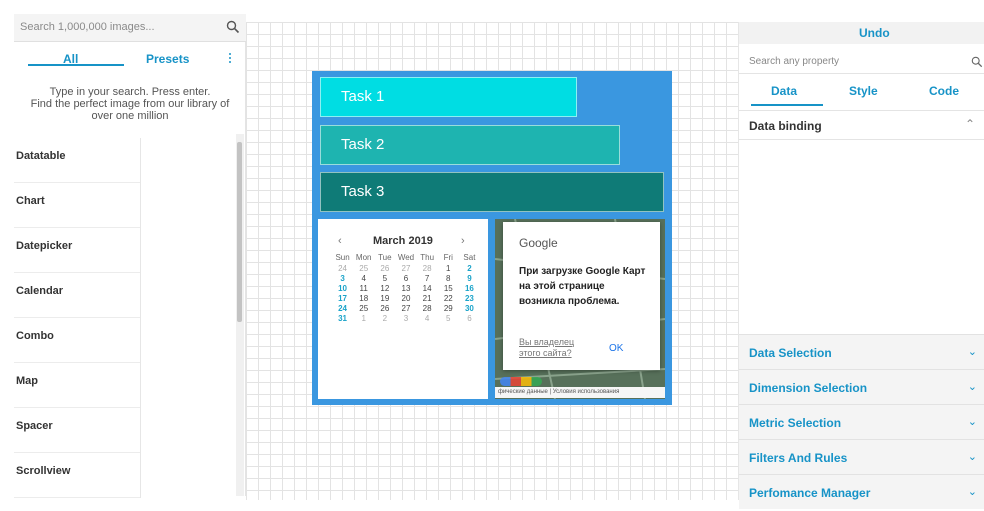 This screenshot has width=984, height=511. I want to click on section-data-selection: Data Selection ⌄, so click(861, 351).